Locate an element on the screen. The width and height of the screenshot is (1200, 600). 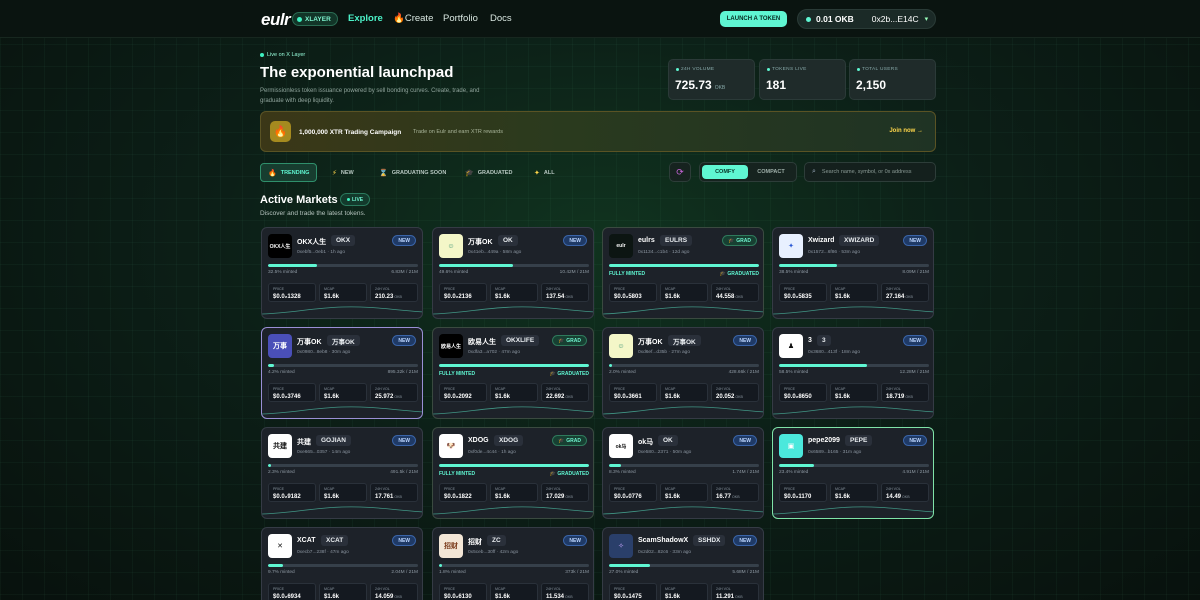
graduation-cap-icon: 🎓 is located at coordinates (469, 173).